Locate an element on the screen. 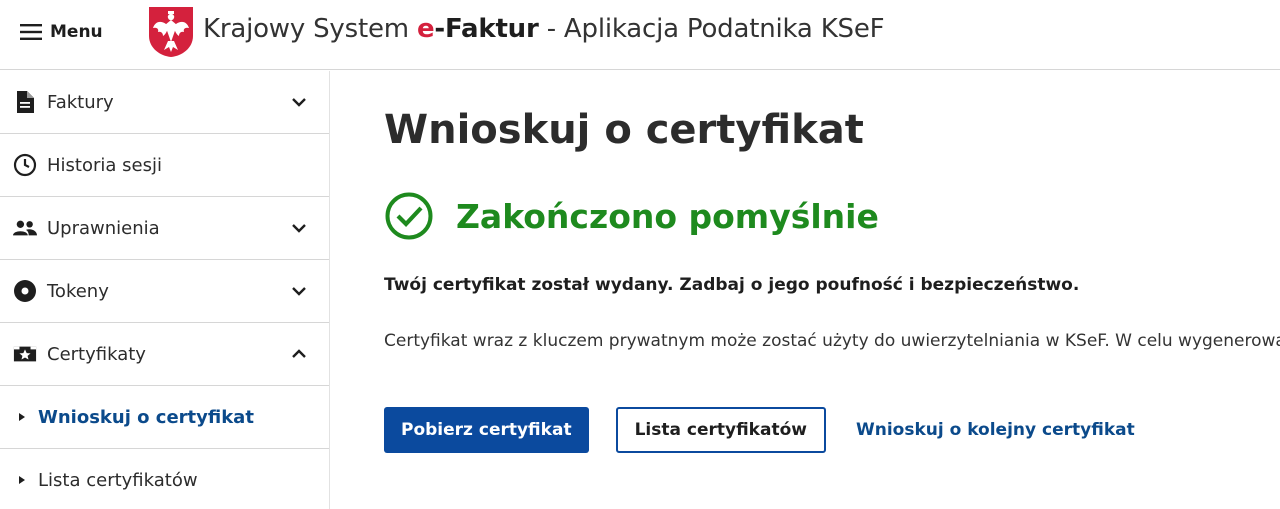  certificate-icon is located at coordinates (25, 354).